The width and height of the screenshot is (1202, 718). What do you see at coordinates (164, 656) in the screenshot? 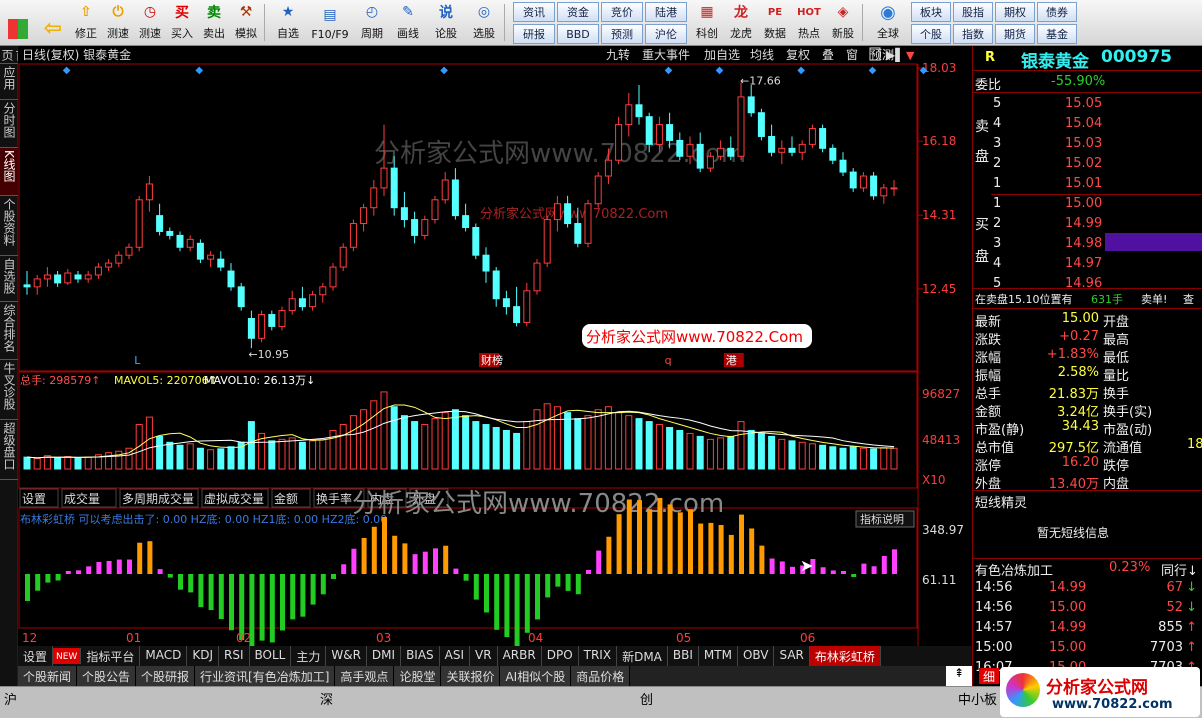
I see `indicator-tab: MACD` at bounding box center [164, 656].